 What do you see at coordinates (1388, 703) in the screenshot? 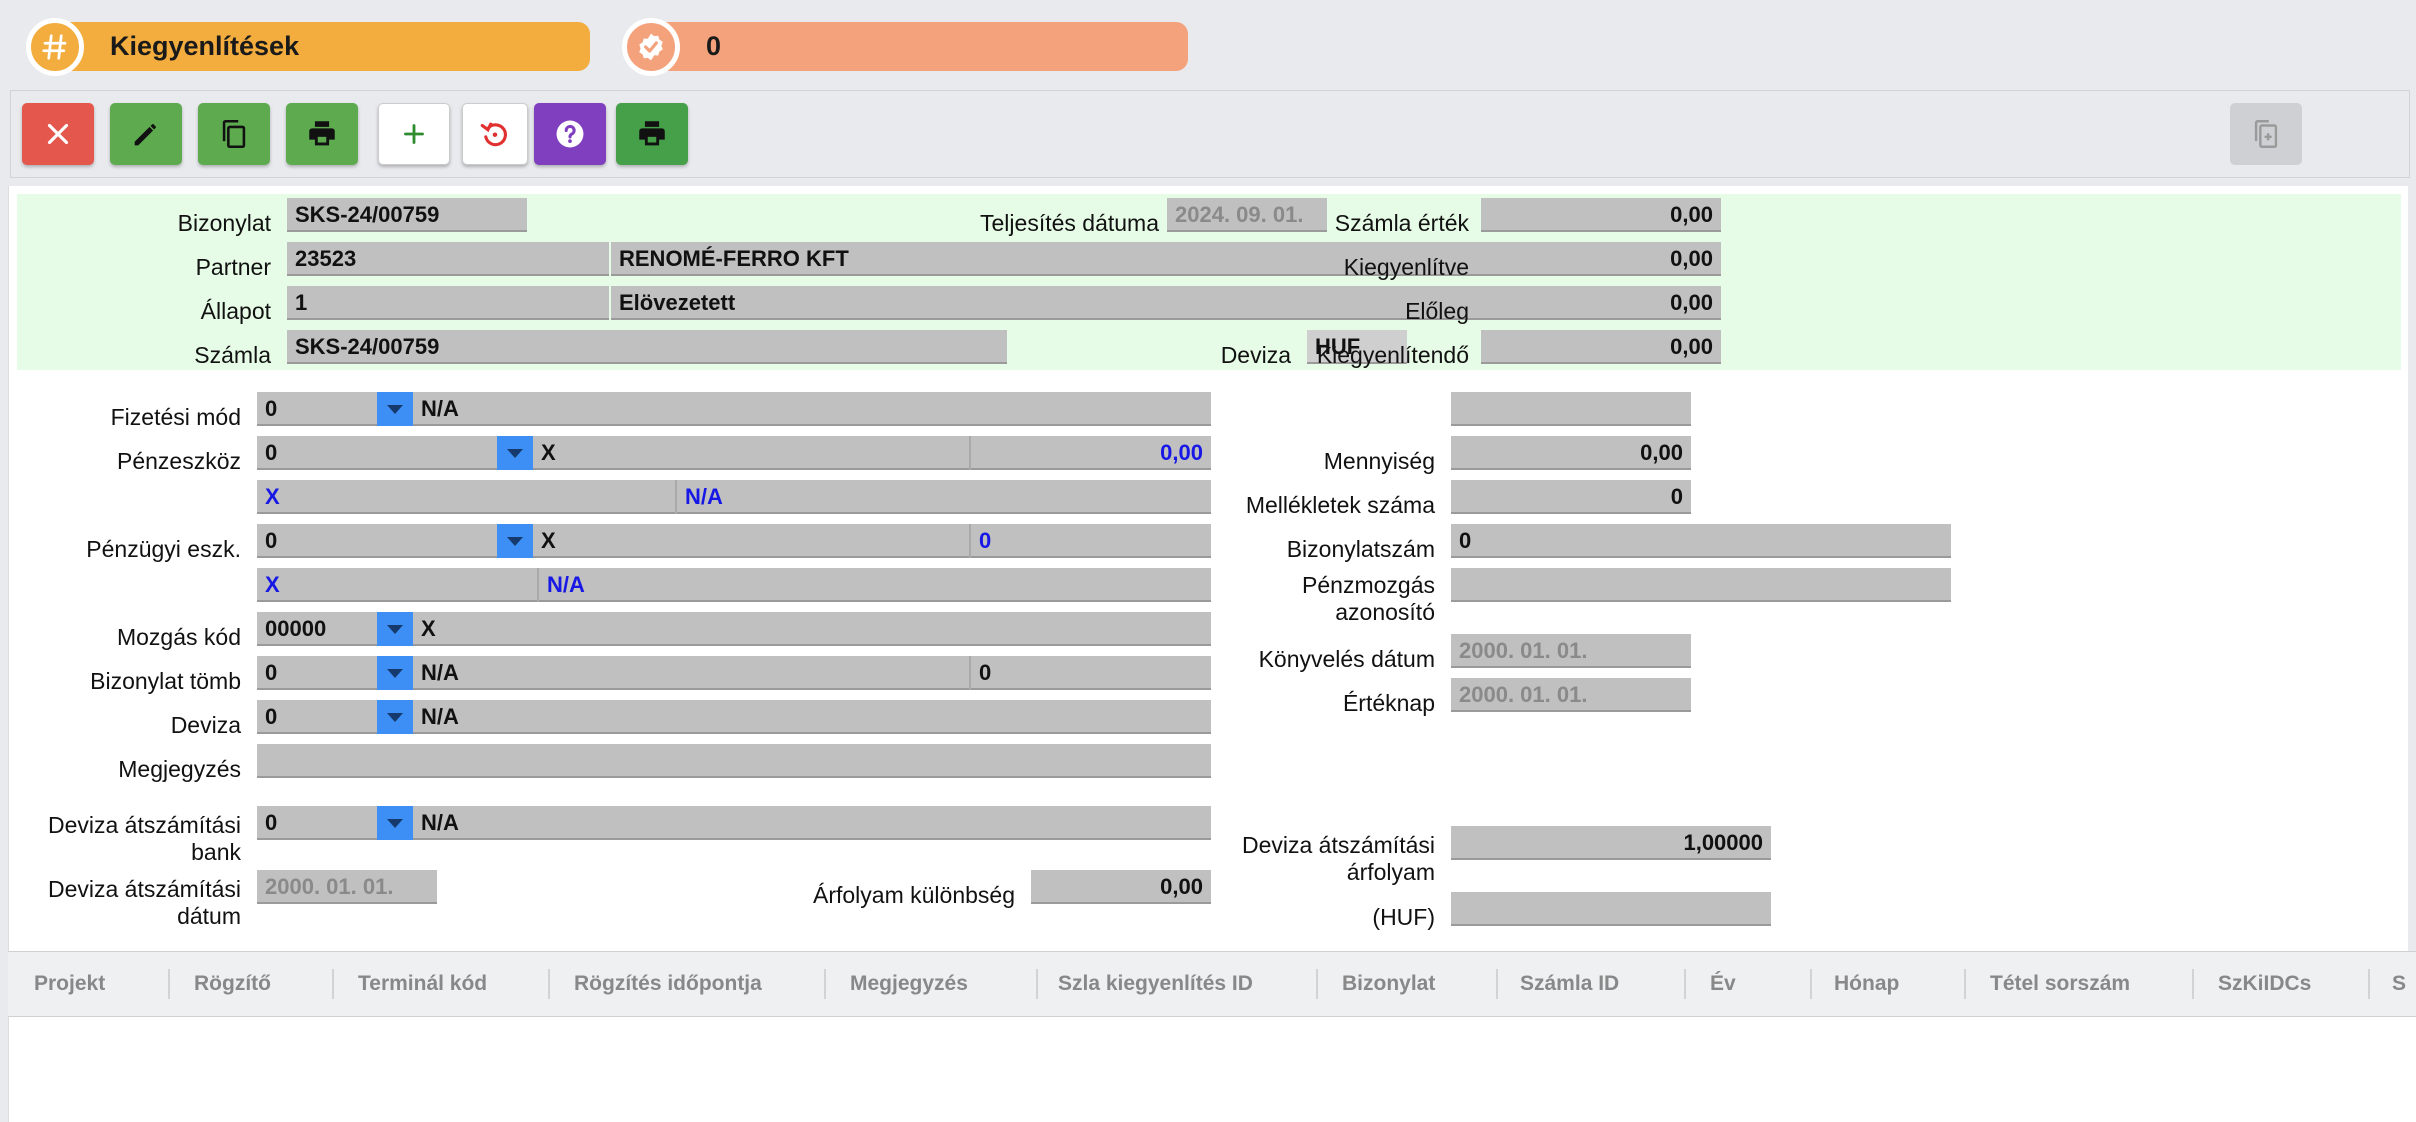
I see `erteknap-label: Értéknap` at bounding box center [1388, 703].